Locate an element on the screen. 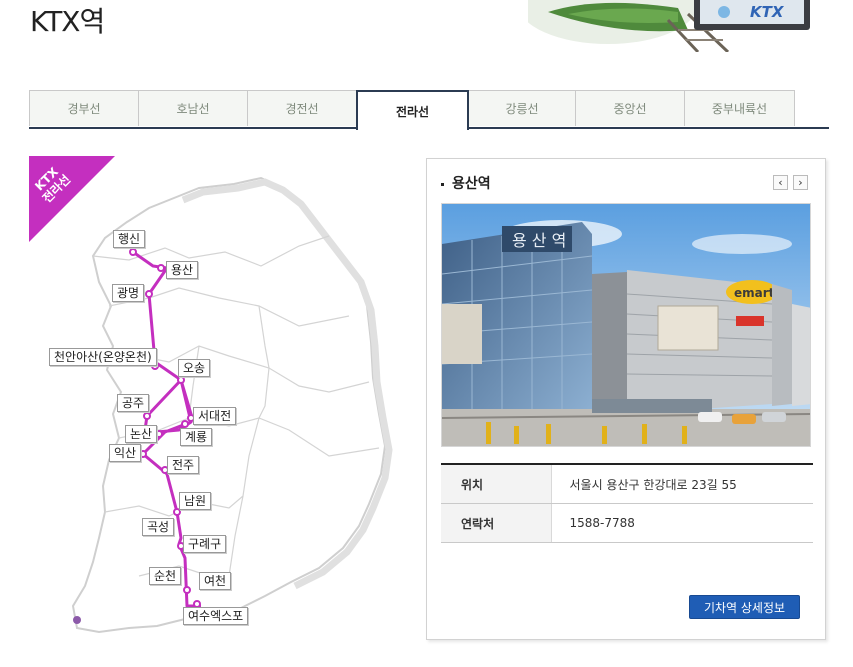 The image size is (853, 667). tab-label: 경전선 is located at coordinates (302, 109).